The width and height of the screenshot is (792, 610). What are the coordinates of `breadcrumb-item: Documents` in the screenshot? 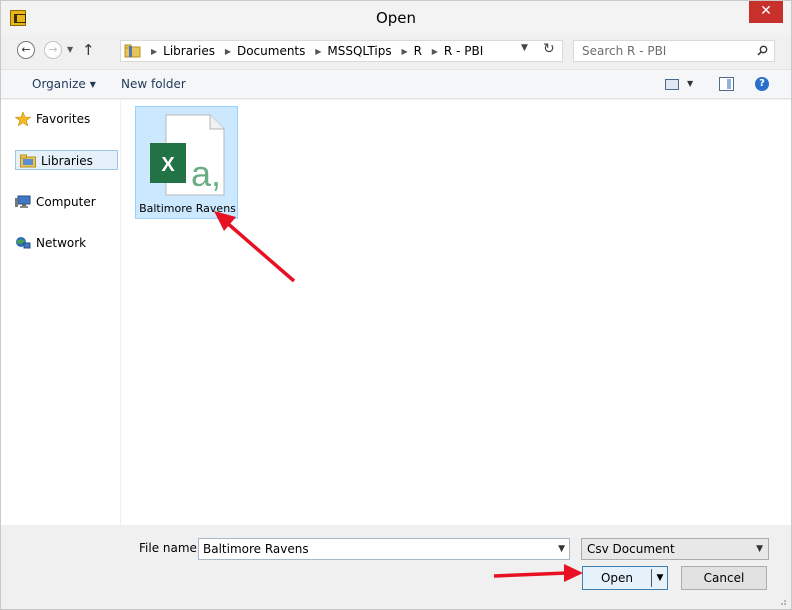 It's located at (271, 51).